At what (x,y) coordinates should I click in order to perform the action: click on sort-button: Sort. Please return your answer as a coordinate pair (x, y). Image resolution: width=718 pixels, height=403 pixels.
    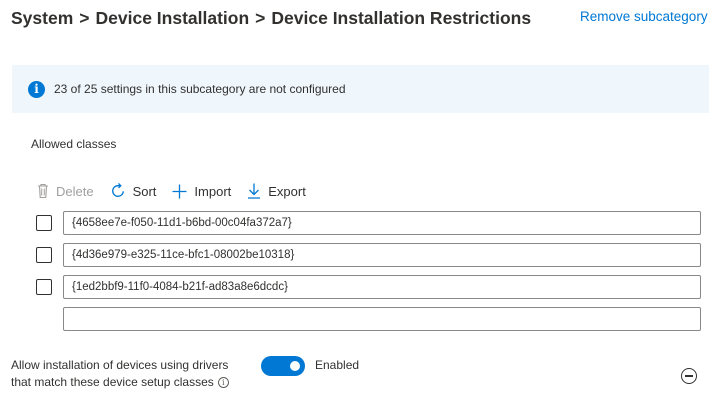
    Looking at the image, I should click on (133, 191).